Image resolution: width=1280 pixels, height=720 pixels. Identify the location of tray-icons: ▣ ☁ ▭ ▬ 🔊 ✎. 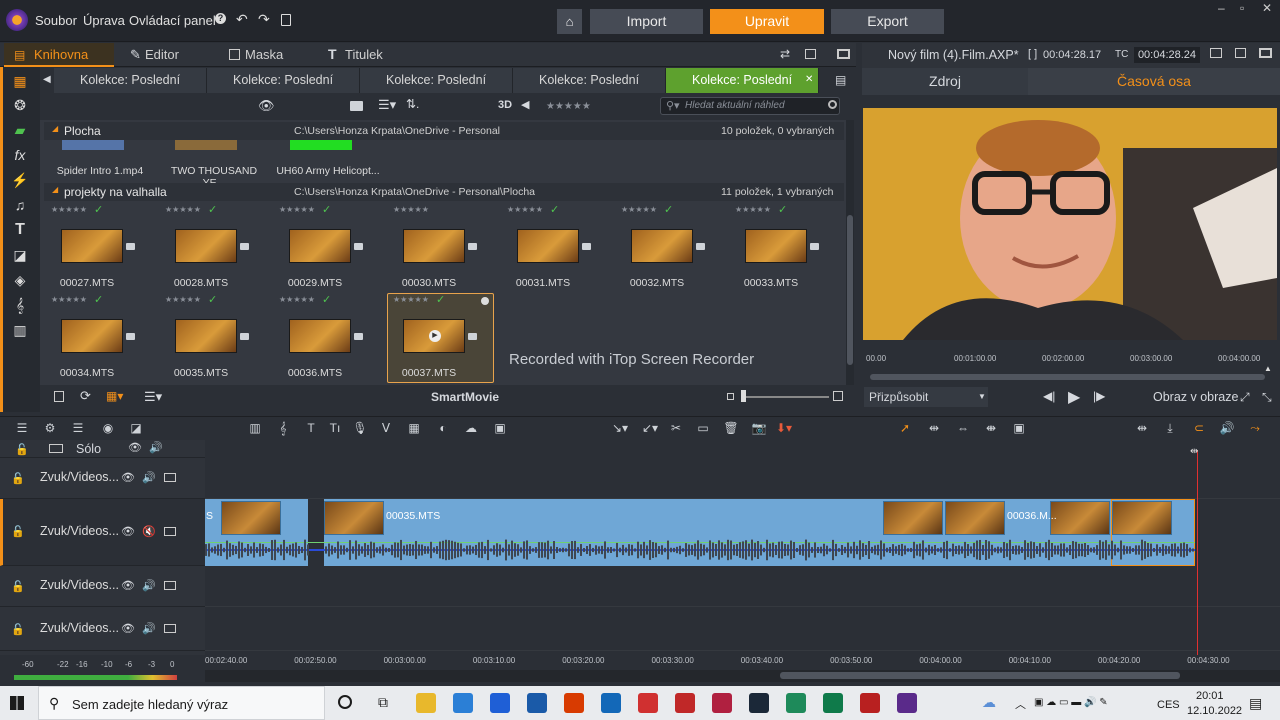
(1071, 702).